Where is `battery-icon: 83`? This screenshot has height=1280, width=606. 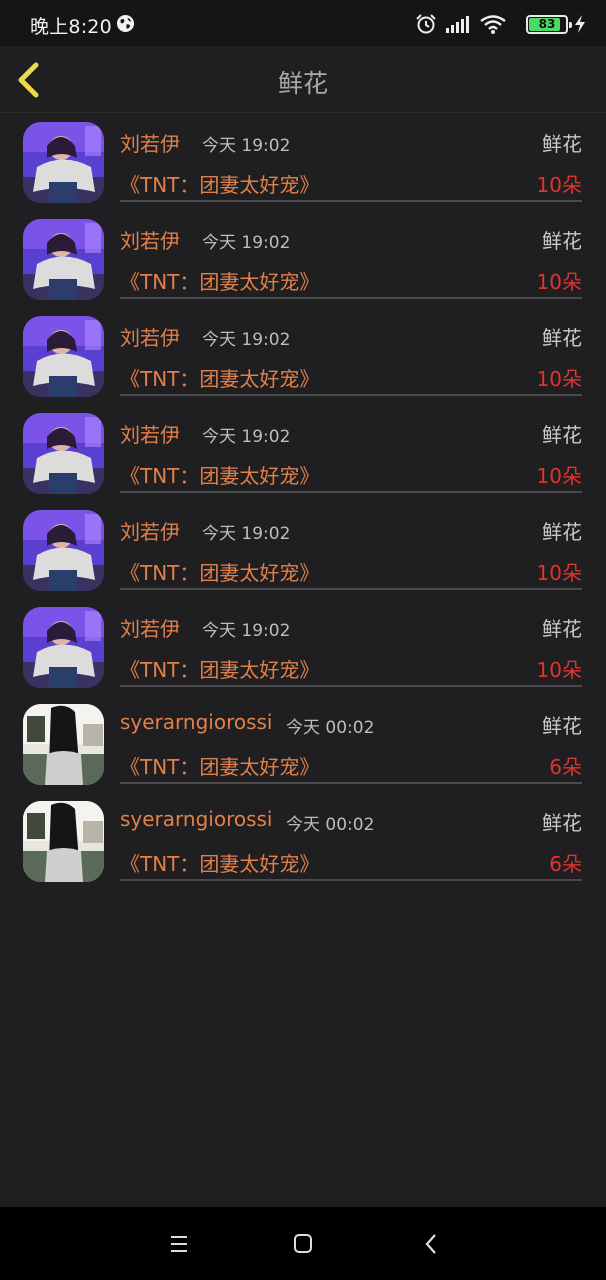 battery-icon: 83 is located at coordinates (549, 24).